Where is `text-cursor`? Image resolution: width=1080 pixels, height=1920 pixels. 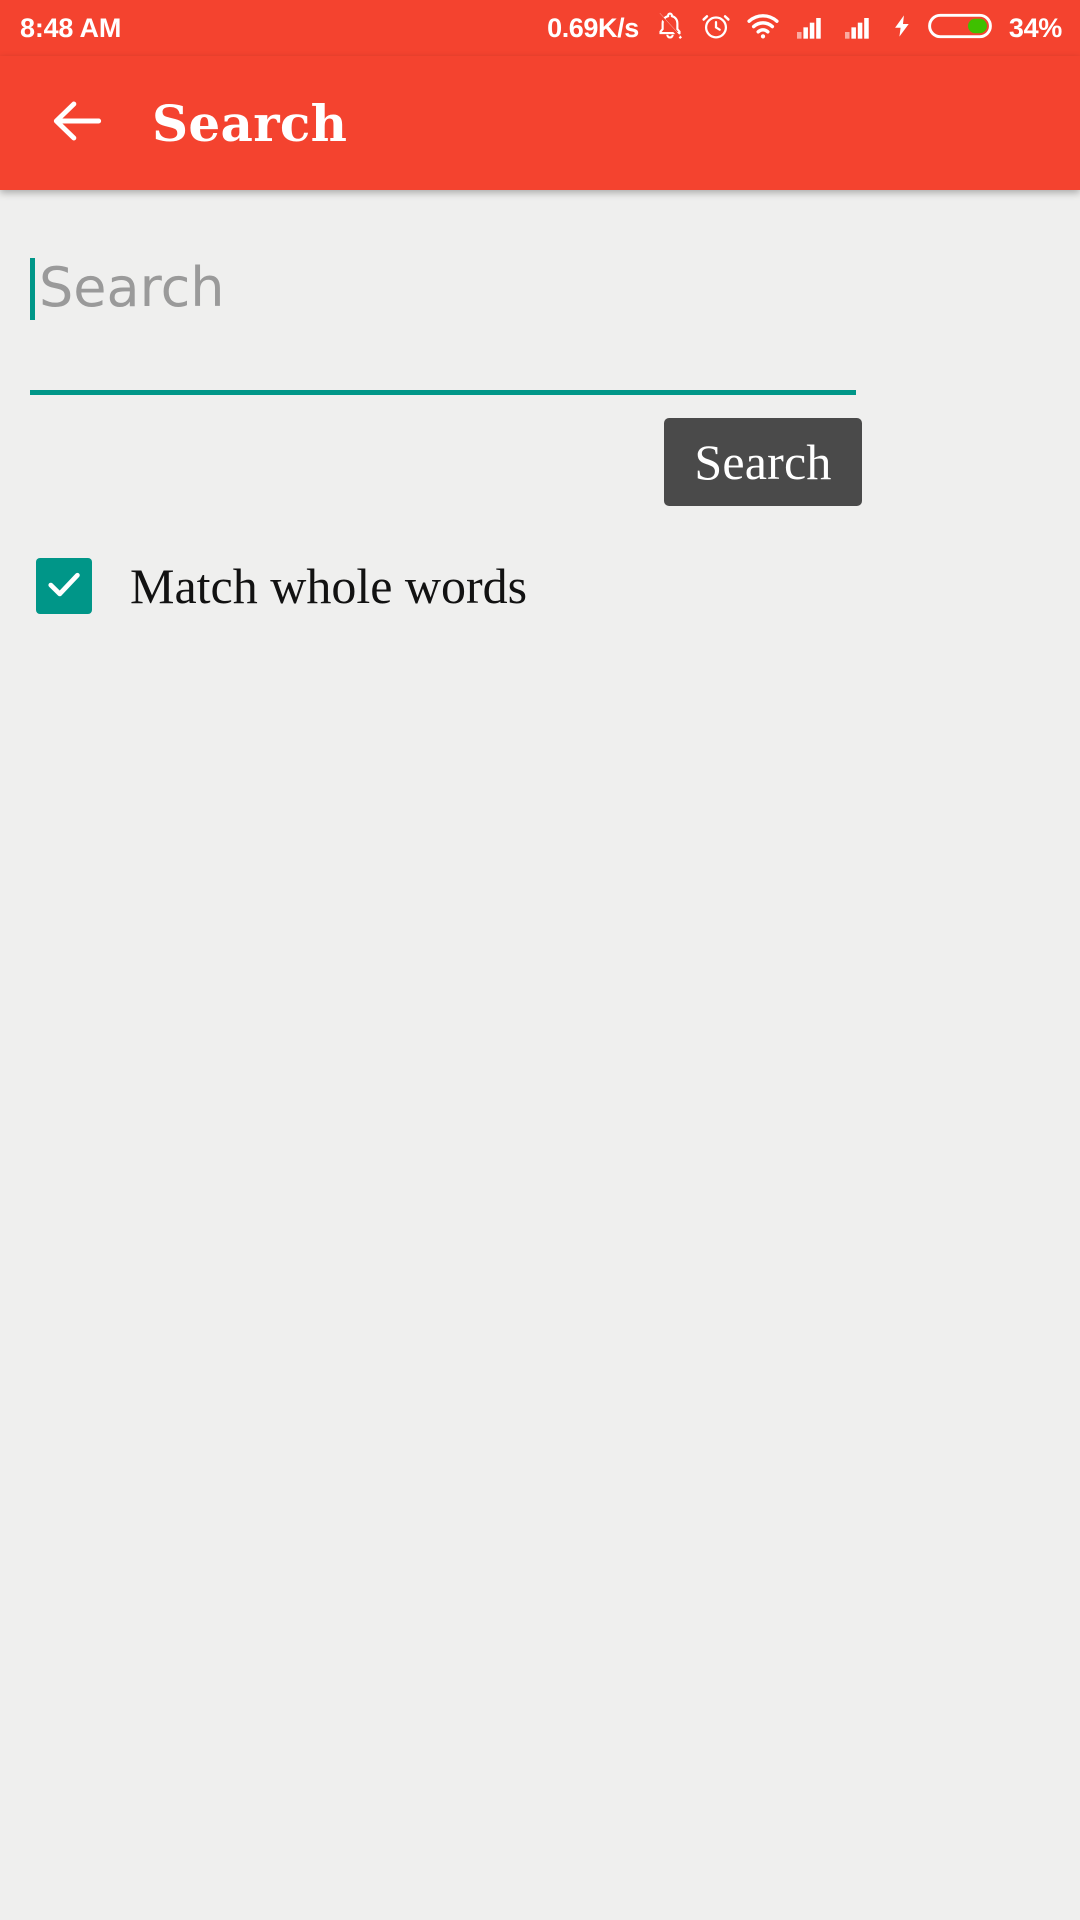
text-cursor is located at coordinates (32, 289).